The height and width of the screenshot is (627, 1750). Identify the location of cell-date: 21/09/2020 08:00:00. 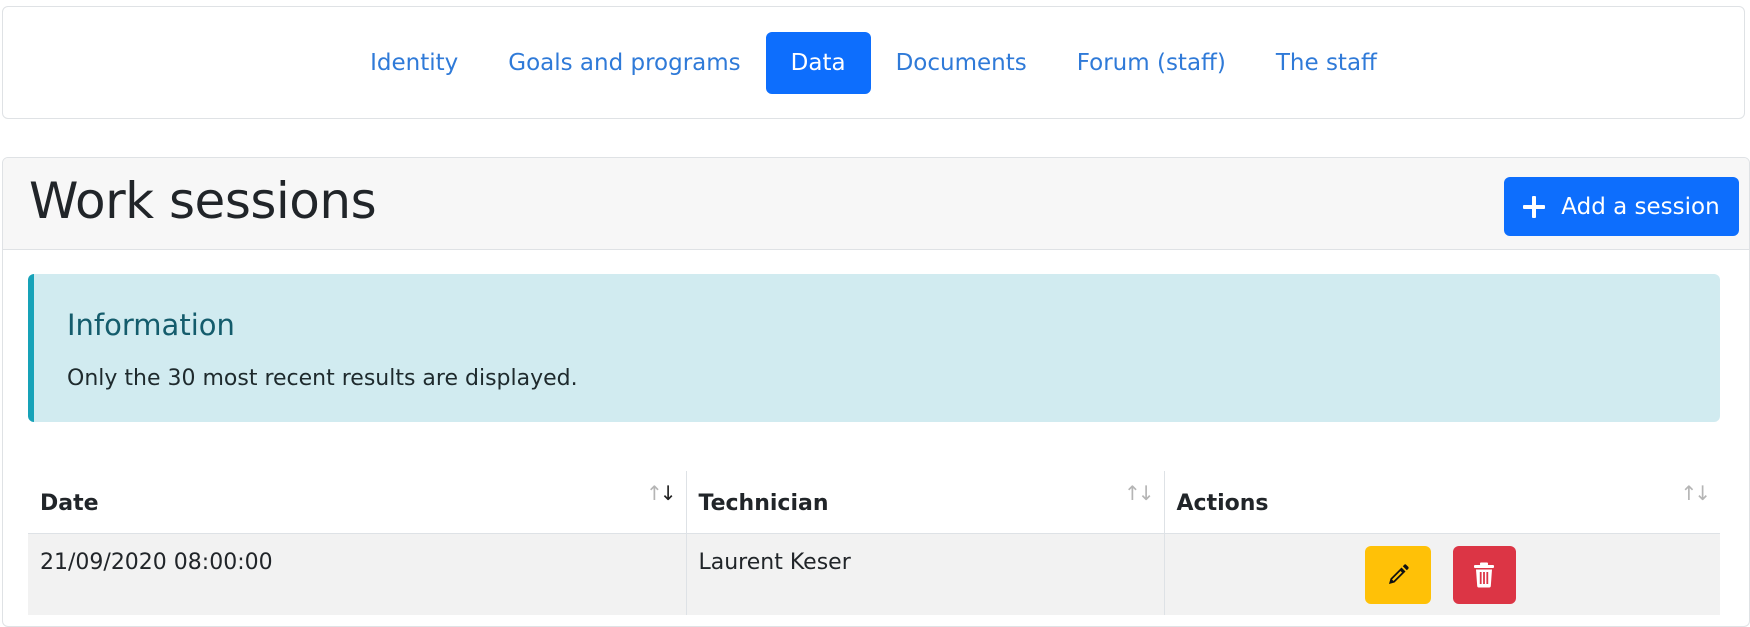
(156, 562).